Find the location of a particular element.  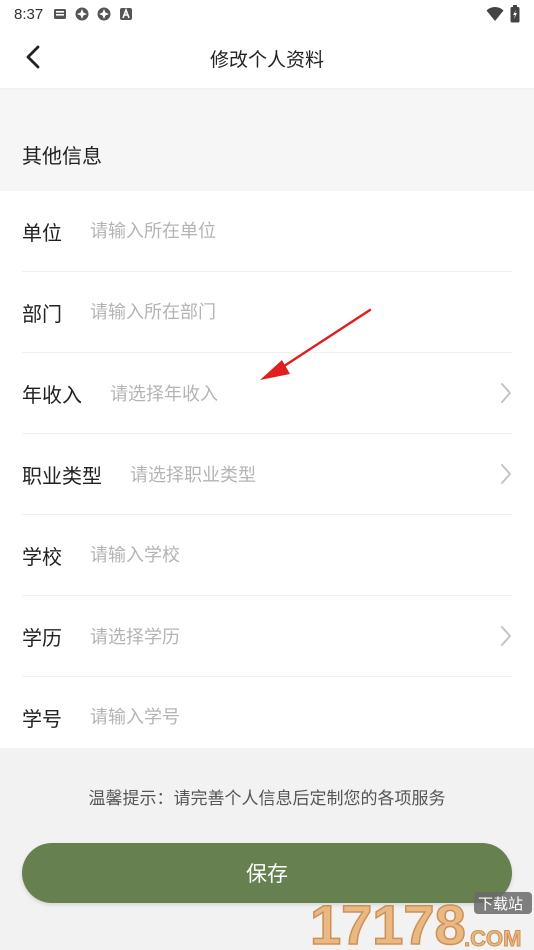

form-row-occupation-type: 职业类型 请选择职业类型 is located at coordinates (267, 474).